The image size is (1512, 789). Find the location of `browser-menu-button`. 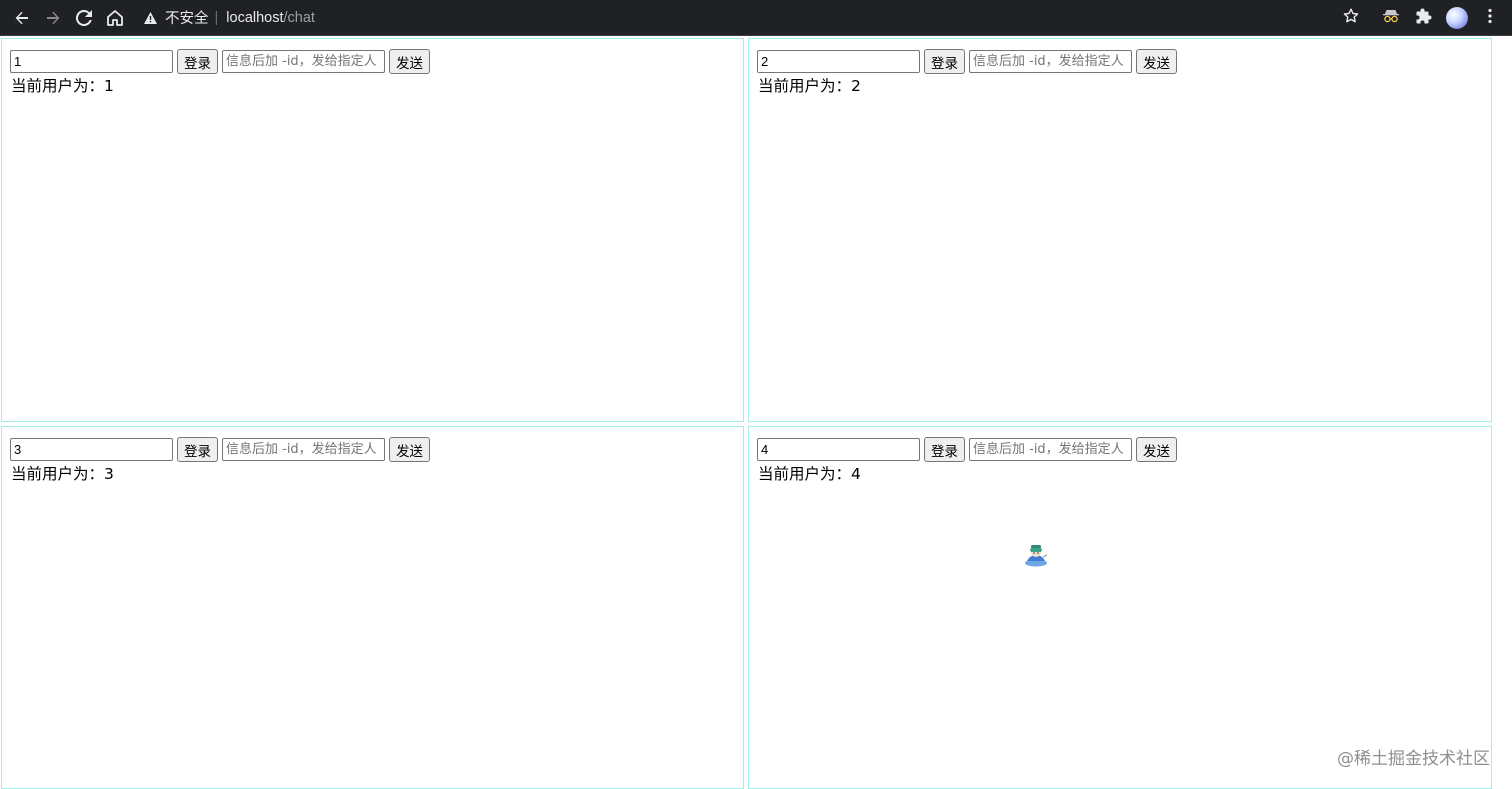

browser-menu-button is located at coordinates (1490, 18).